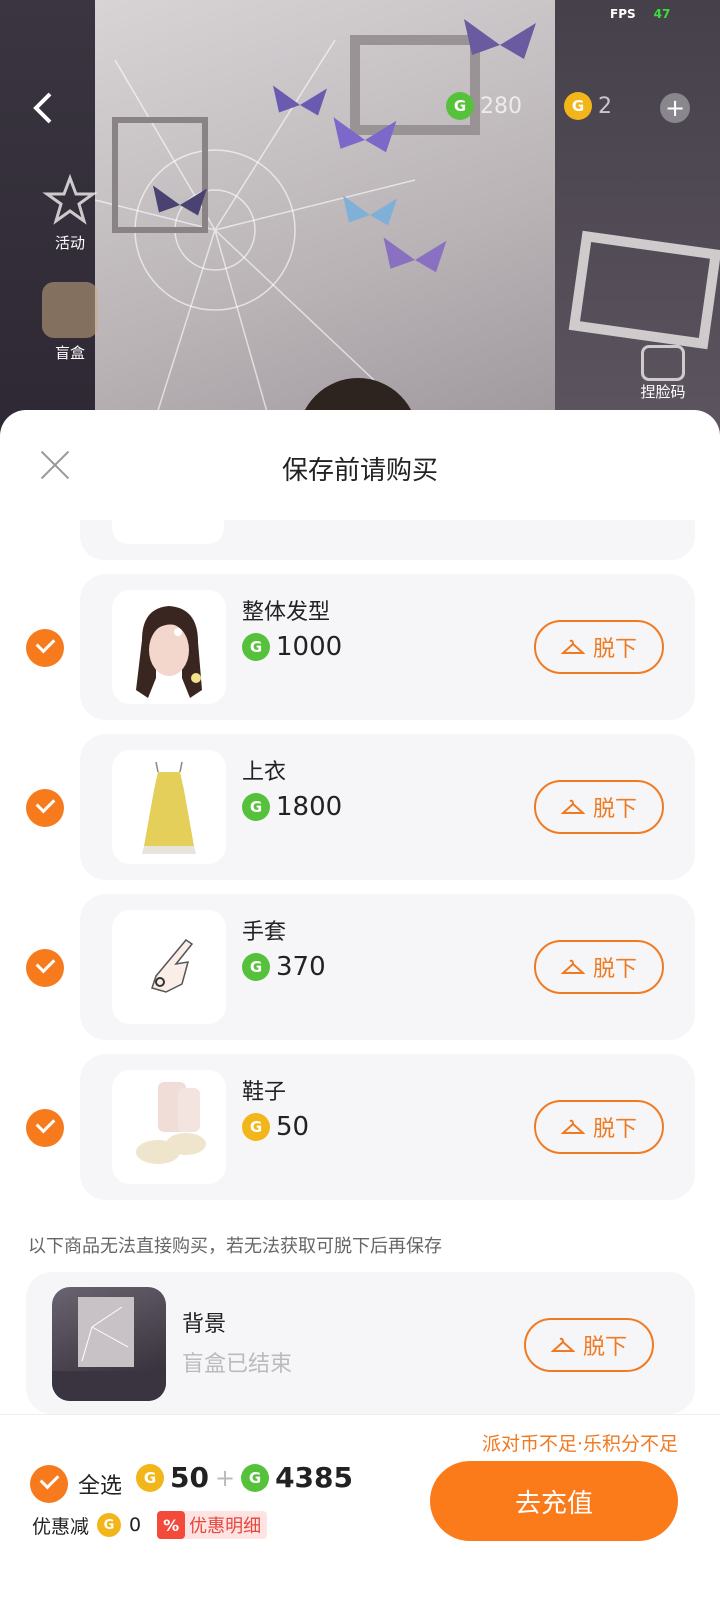  Describe the element at coordinates (359, 471) in the screenshot. I see `sheet-title: 保存前请购买` at that location.